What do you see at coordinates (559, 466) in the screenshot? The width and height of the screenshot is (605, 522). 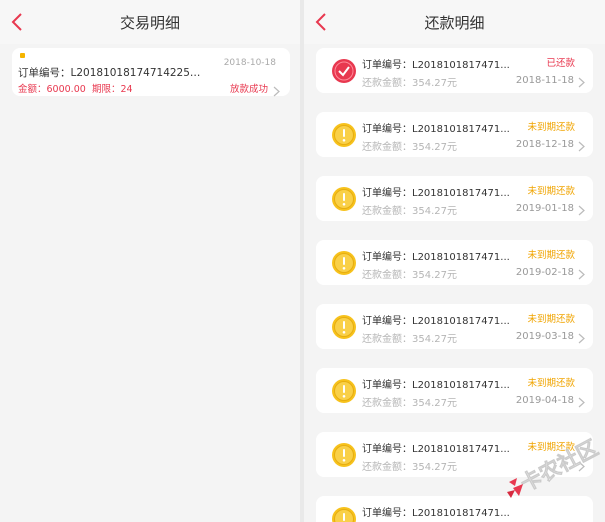 I see `svg-text: 卡农社区` at bounding box center [559, 466].